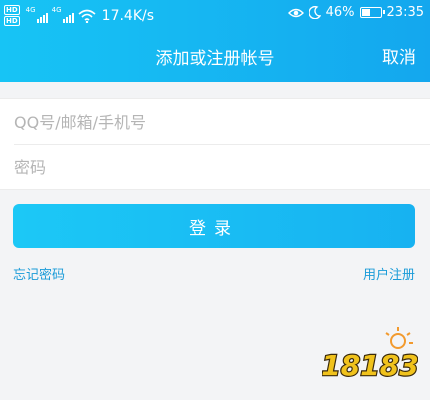  What do you see at coordinates (399, 338) in the screenshot?
I see `sun-icon` at bounding box center [399, 338].